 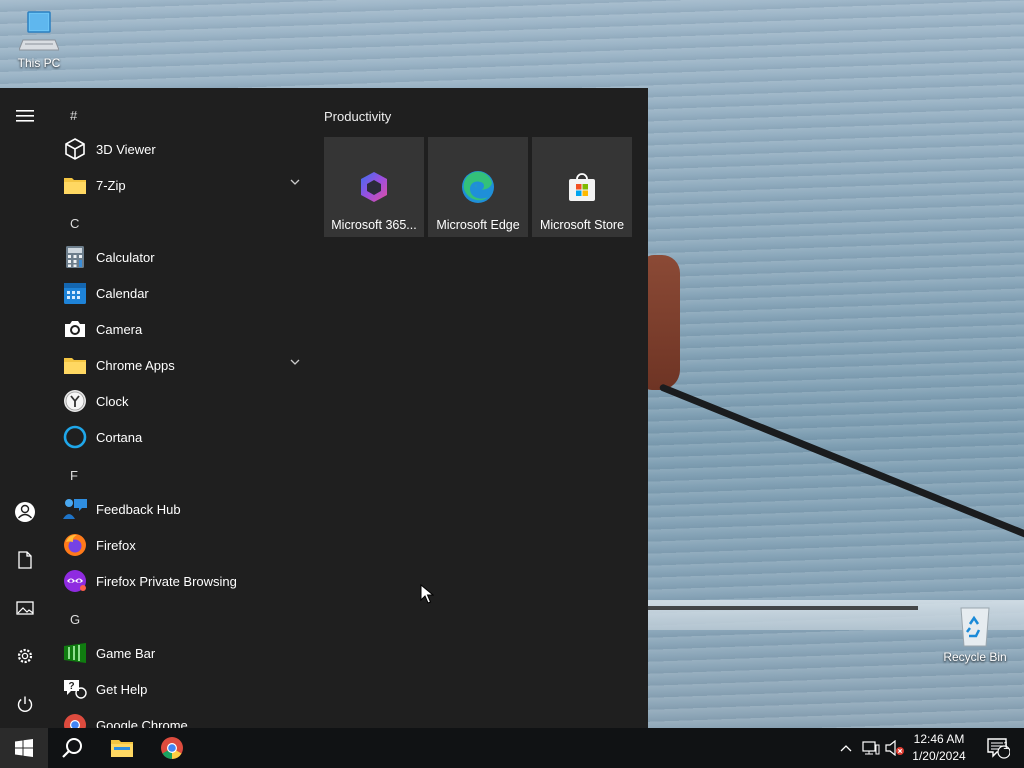 What do you see at coordinates (72, 748) in the screenshot?
I see `search-button` at bounding box center [72, 748].